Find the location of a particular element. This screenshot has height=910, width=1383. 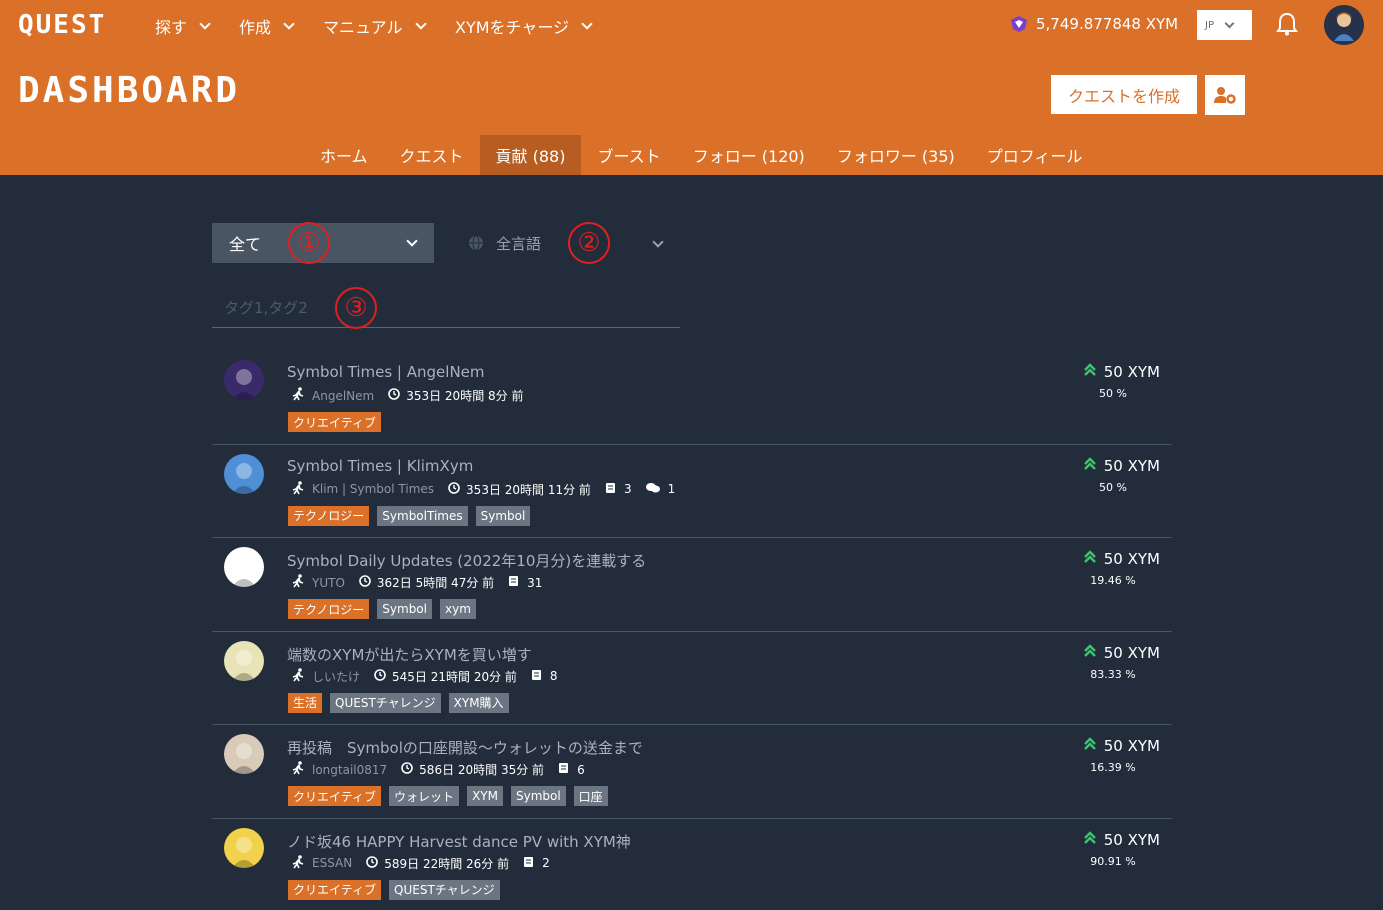

nav-create: 作成 is located at coordinates (267, 26).